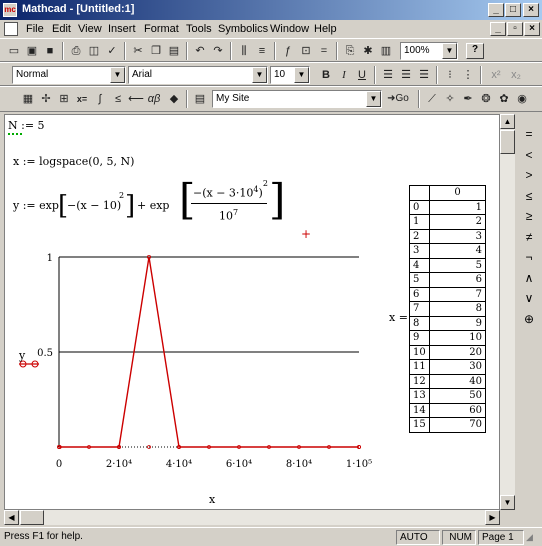 This screenshot has width=542, height=546. Describe the element at coordinates (498, 29) in the screenshot. I see `doc-minimize-button: _` at that location.